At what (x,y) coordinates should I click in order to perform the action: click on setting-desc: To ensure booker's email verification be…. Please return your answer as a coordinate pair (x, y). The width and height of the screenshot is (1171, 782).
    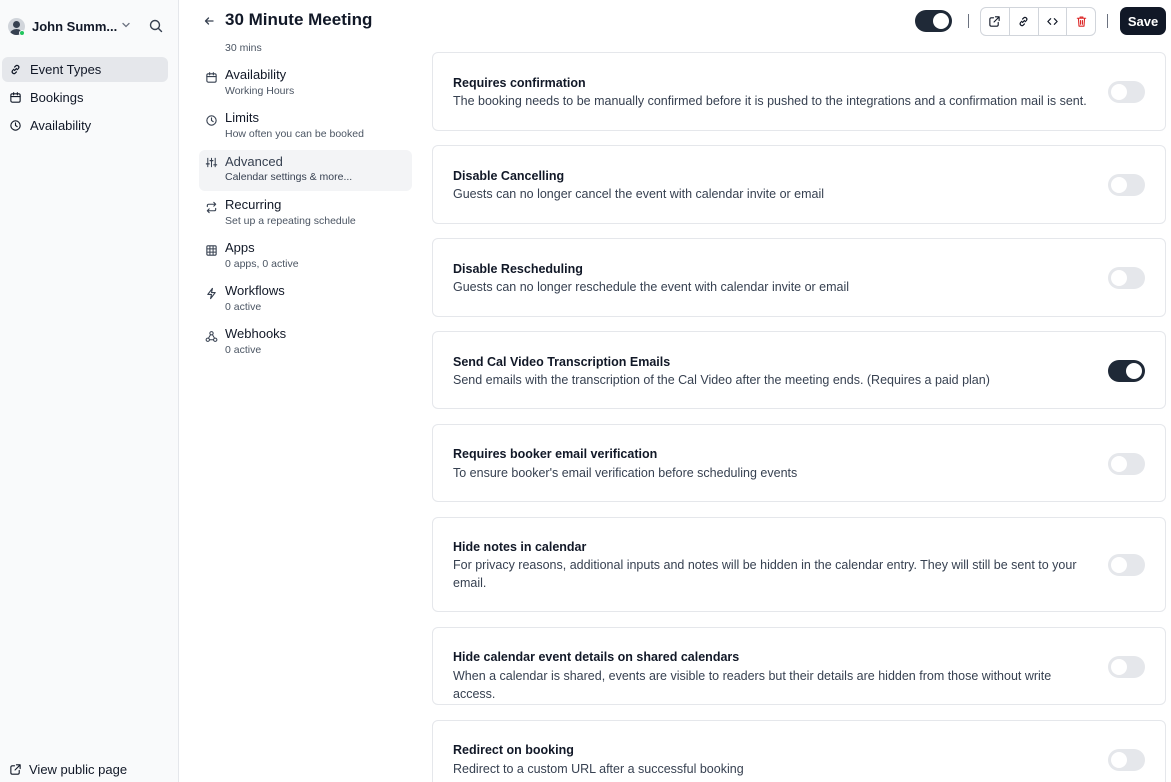
    Looking at the image, I should click on (625, 473).